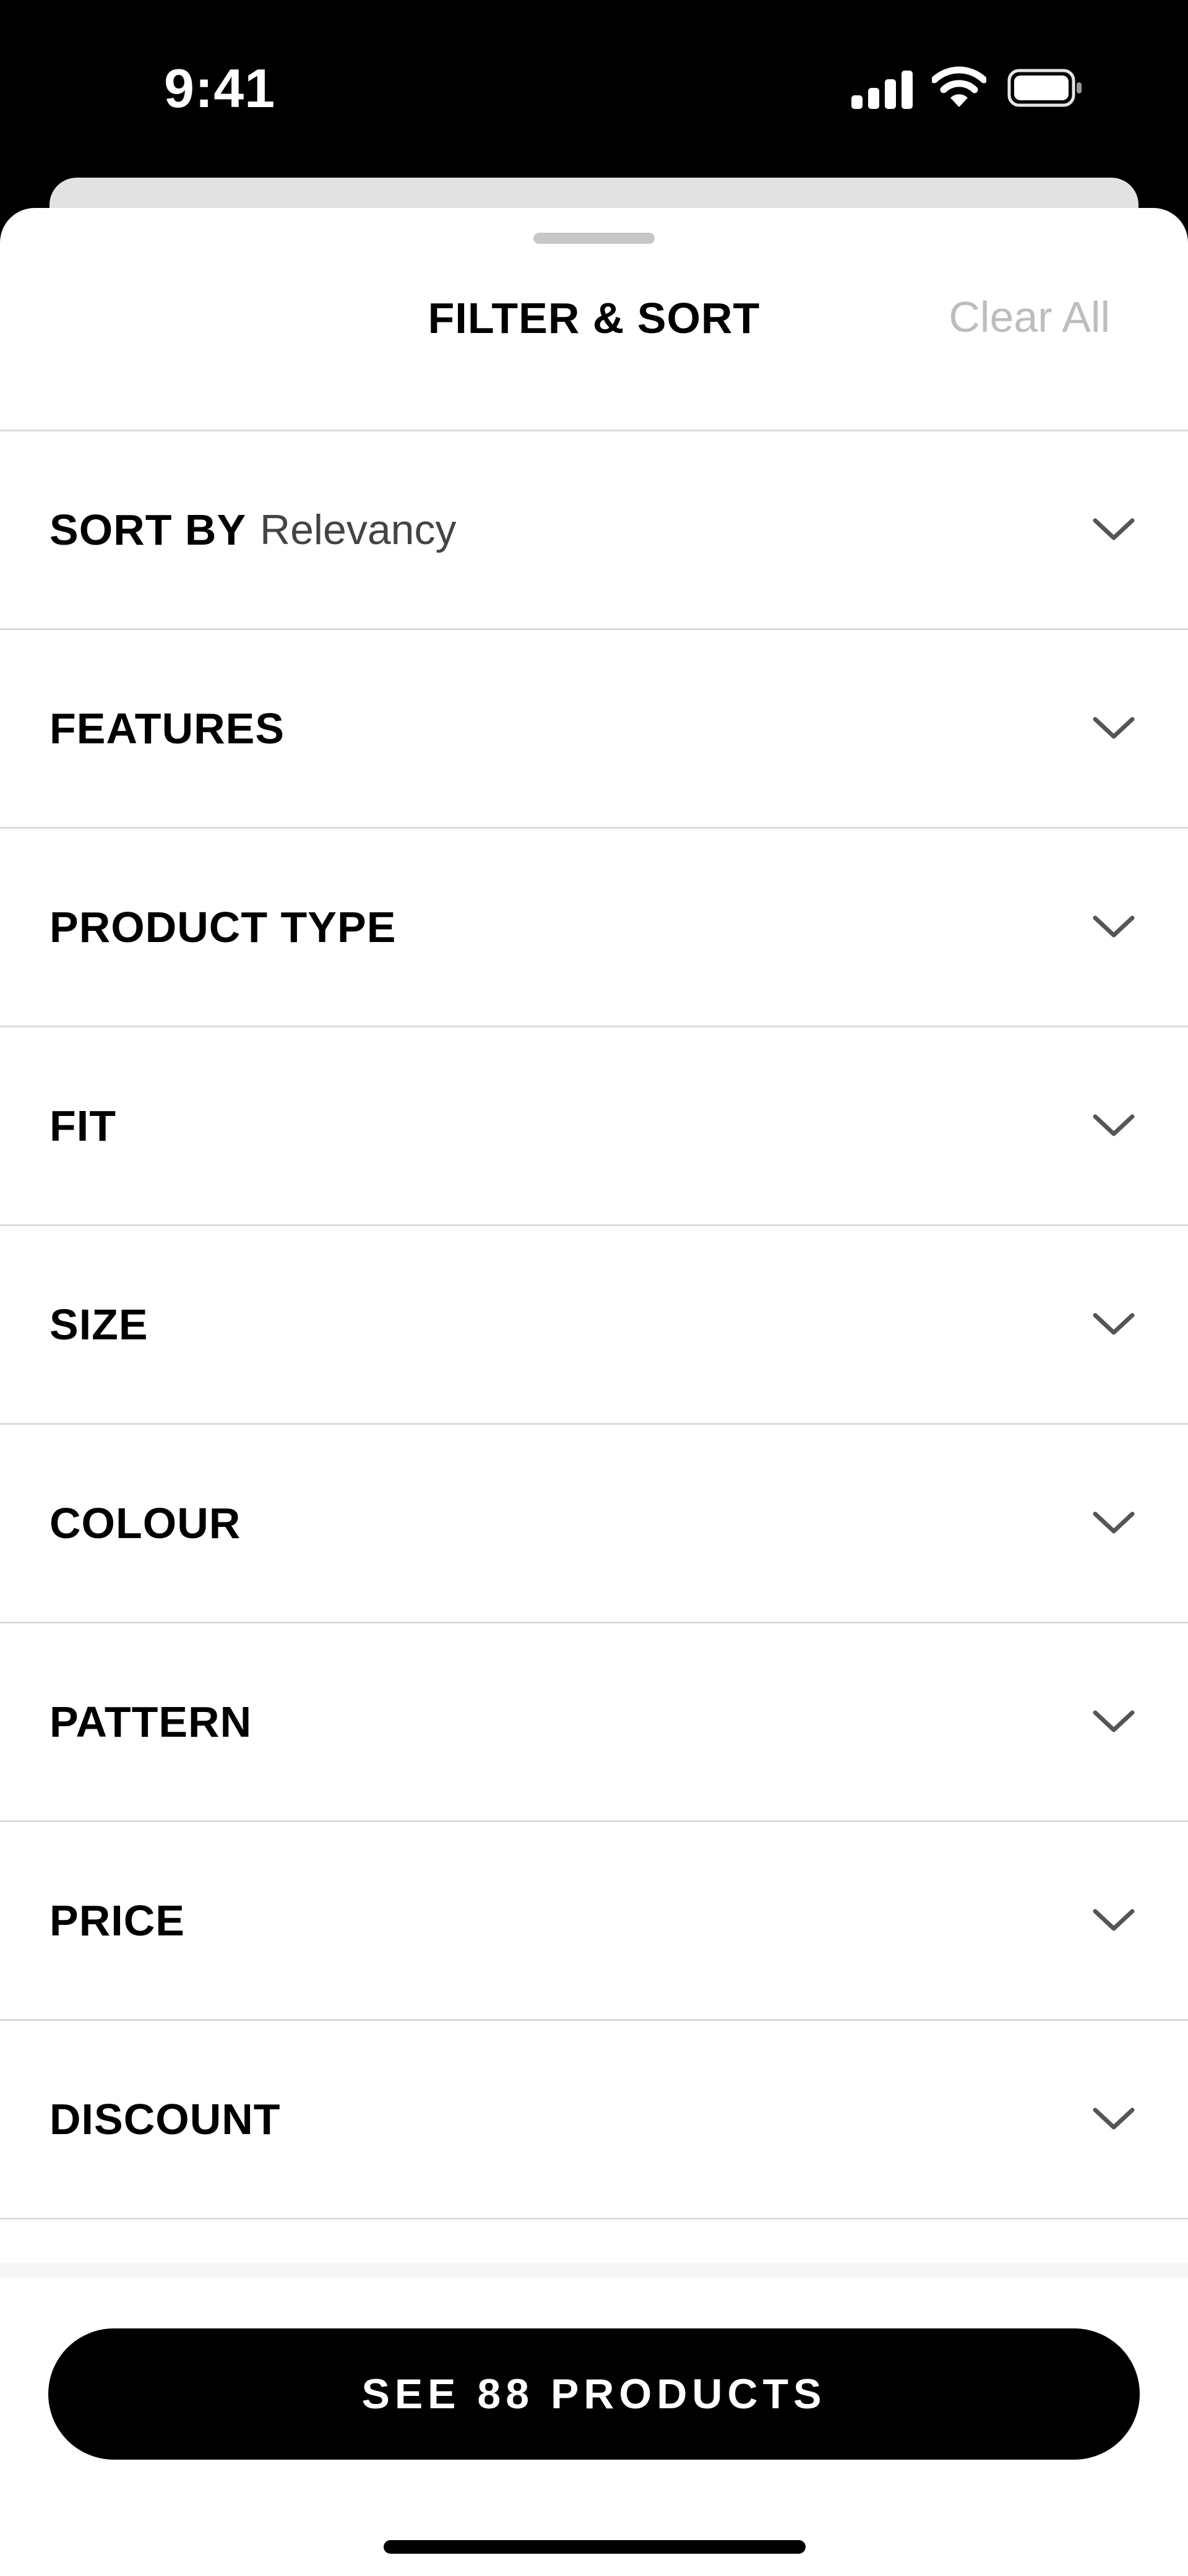  I want to click on filter-label: COLOUR, so click(145, 1523).